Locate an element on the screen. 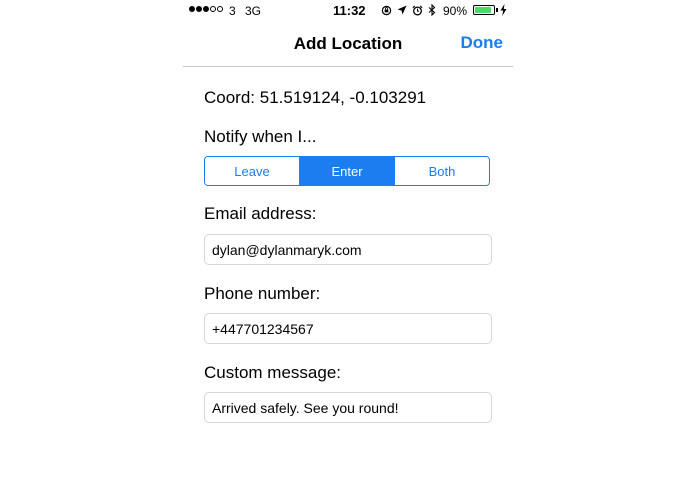  segment-enter: Enter is located at coordinates (346, 171).